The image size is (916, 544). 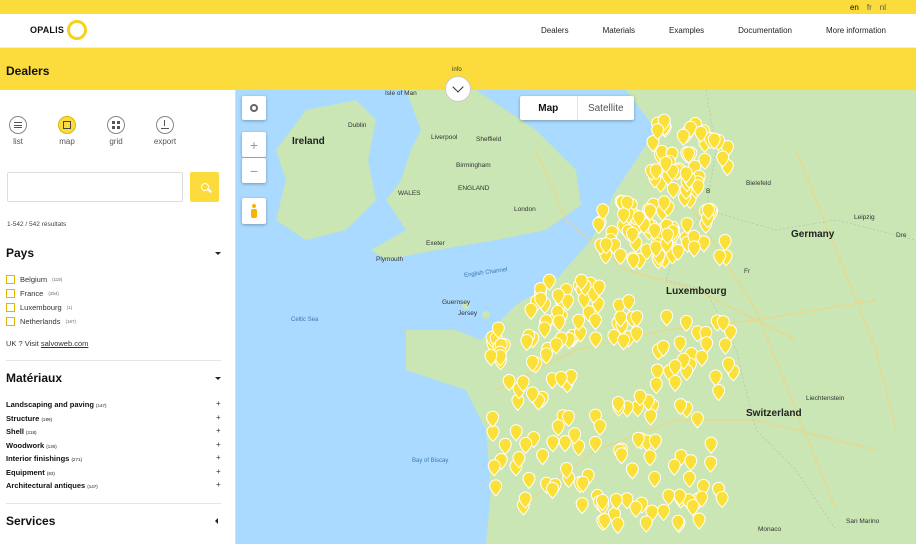 What do you see at coordinates (39, 307) in the screenshot?
I see `country-luxembourg: Luxembourg (1)` at bounding box center [39, 307].